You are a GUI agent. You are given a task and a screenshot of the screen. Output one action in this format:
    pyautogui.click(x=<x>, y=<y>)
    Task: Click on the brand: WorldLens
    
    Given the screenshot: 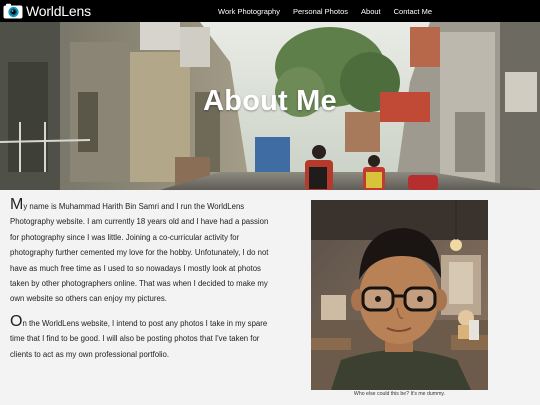 What is the action you would take?
    pyautogui.click(x=47, y=11)
    